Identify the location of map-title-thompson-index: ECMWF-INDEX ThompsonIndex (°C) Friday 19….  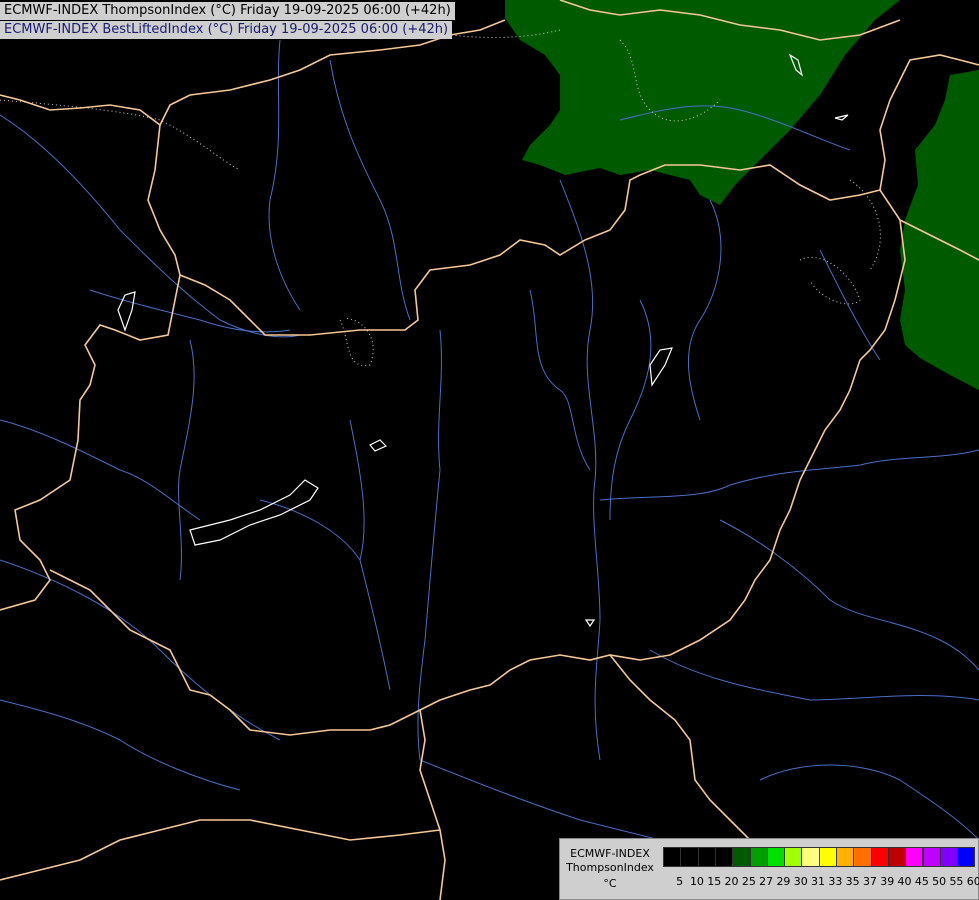
(227, 11).